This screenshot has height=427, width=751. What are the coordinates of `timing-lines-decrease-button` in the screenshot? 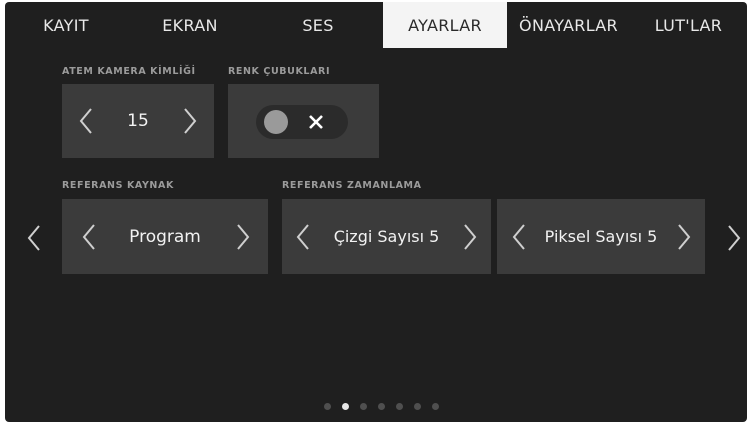 It's located at (303, 237).